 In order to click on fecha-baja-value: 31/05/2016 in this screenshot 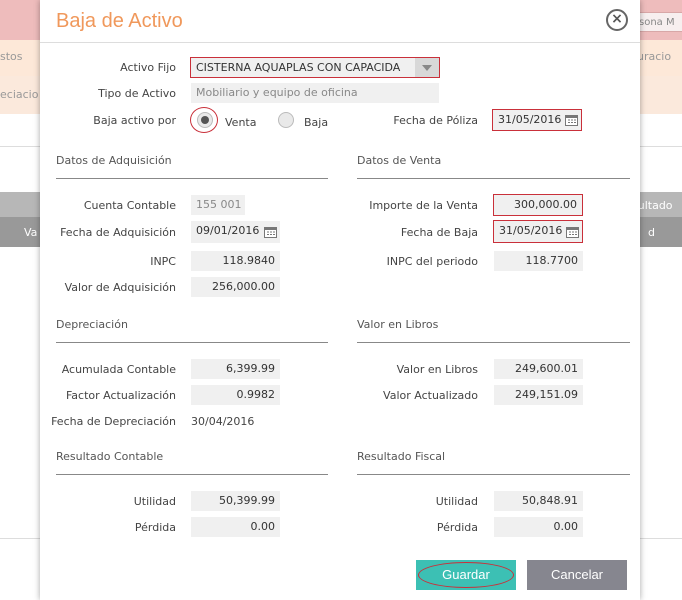, I will do `click(531, 230)`.